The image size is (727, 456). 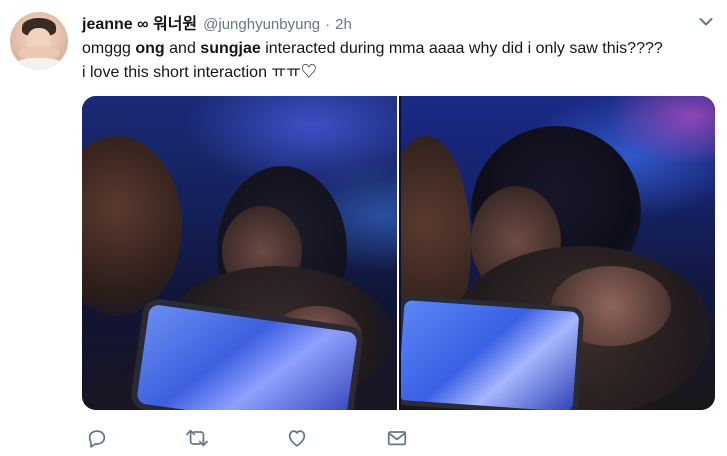 What do you see at coordinates (363, 439) in the screenshot?
I see `tweet-actions` at bounding box center [363, 439].